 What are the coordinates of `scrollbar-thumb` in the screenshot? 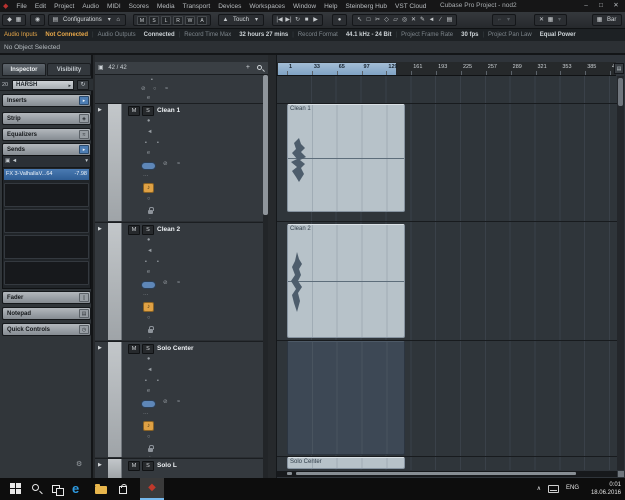 It's located at (436, 473).